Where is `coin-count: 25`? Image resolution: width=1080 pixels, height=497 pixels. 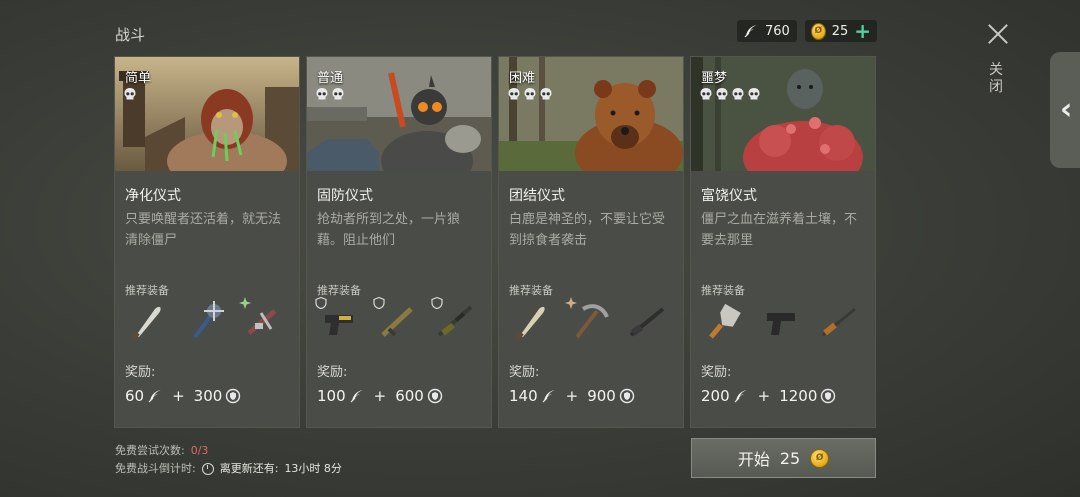
coin-count: 25 is located at coordinates (840, 31).